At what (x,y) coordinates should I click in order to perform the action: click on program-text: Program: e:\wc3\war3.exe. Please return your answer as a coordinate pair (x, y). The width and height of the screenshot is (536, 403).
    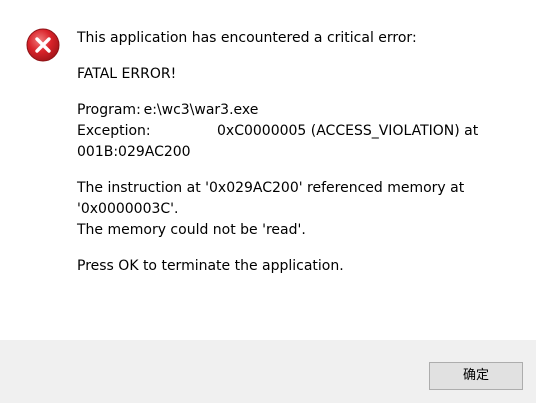
    Looking at the image, I should click on (168, 110).